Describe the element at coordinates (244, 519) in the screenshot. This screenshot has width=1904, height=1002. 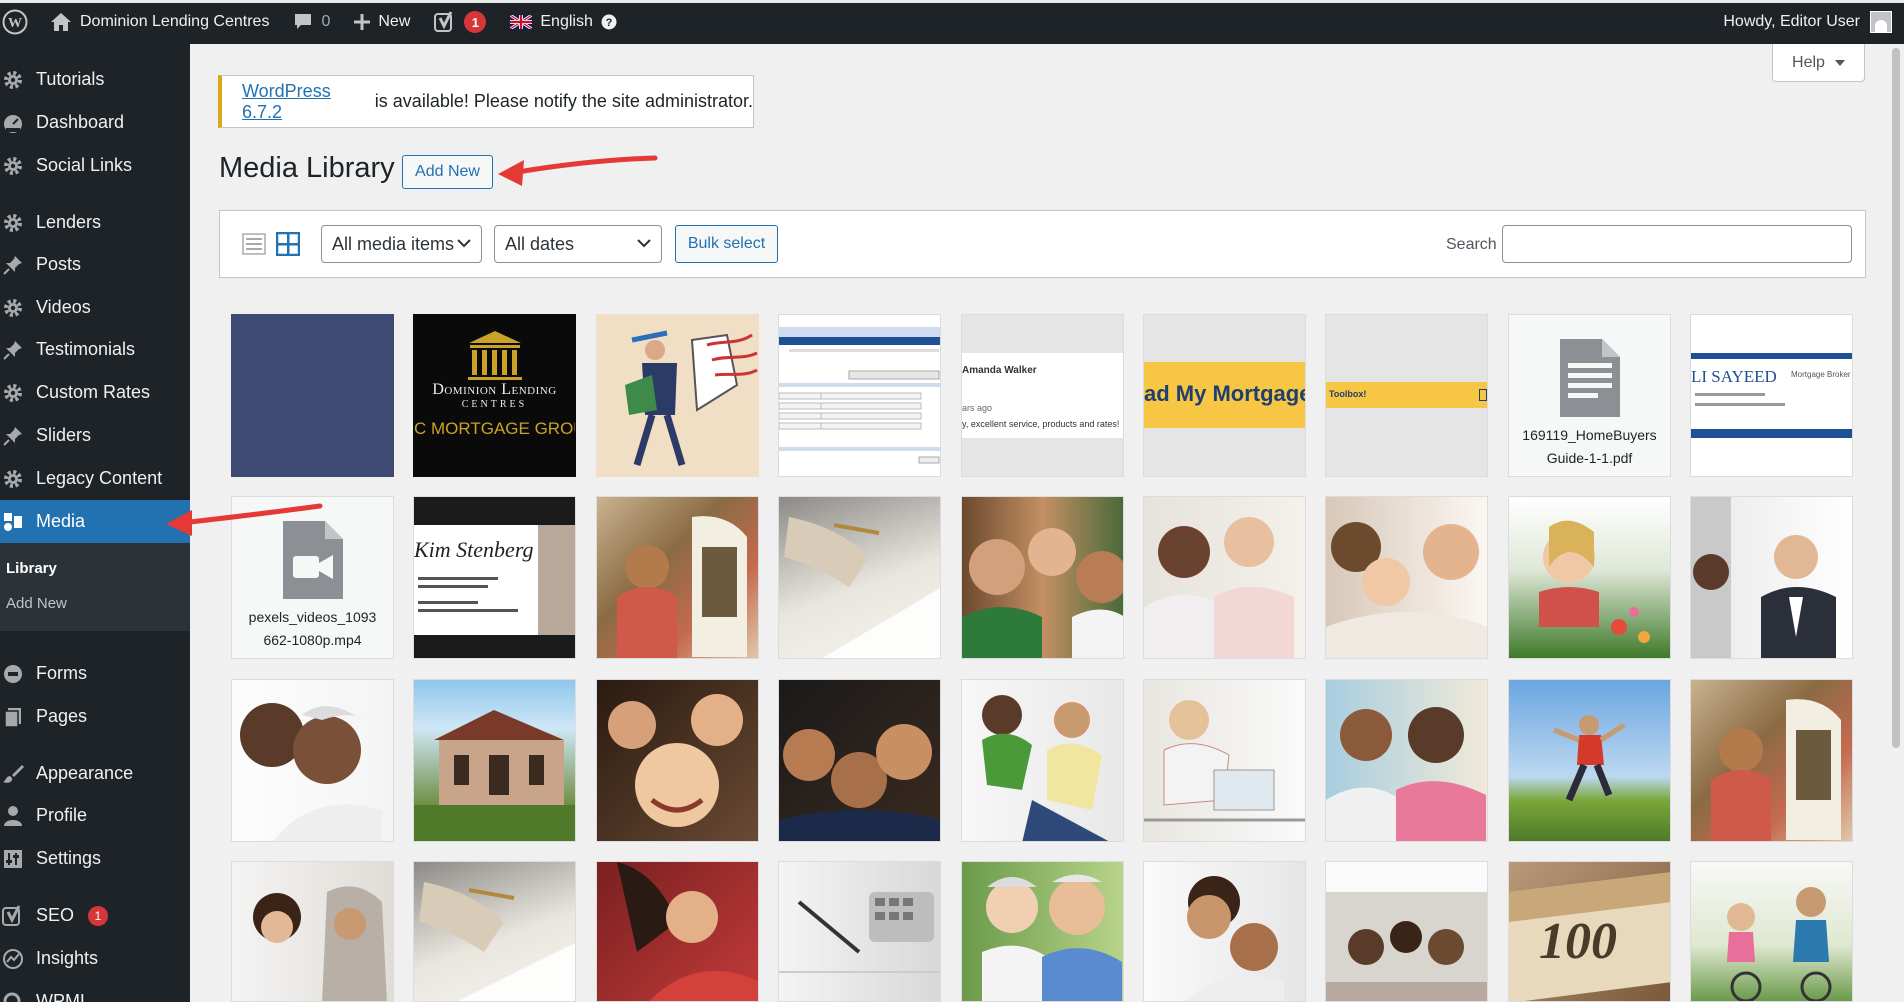
I see `annotation-arrow-media` at that location.